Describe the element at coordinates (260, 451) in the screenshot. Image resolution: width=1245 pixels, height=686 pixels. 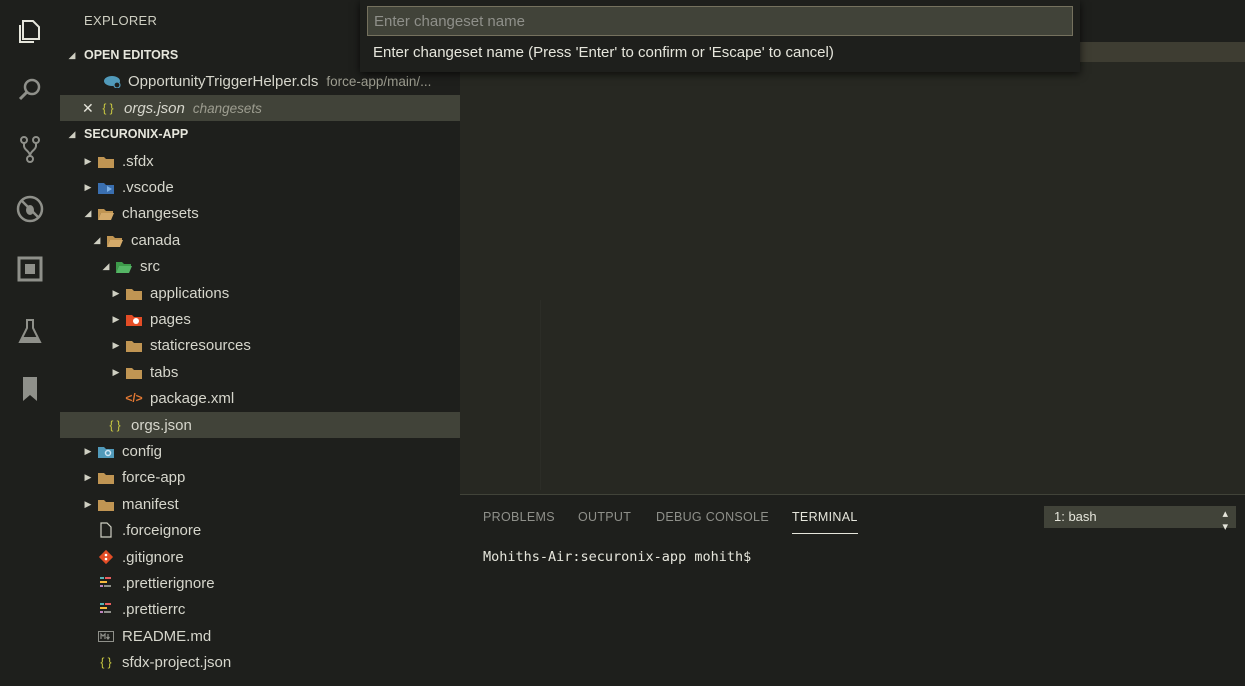
I see `tree-item-config: ▶ config` at that location.